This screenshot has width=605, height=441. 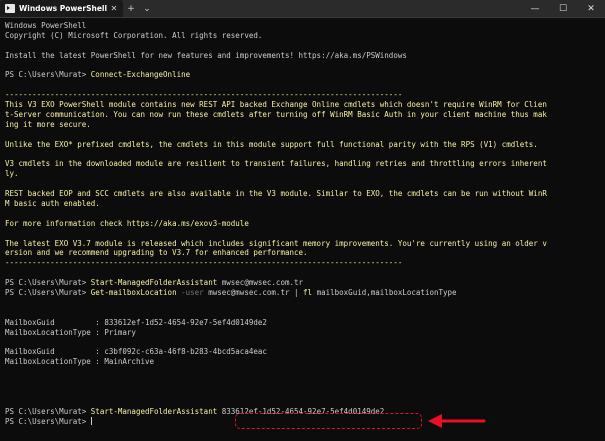 I want to click on terminal-line: MailboxLocationType : MainArchive, so click(x=302, y=362).